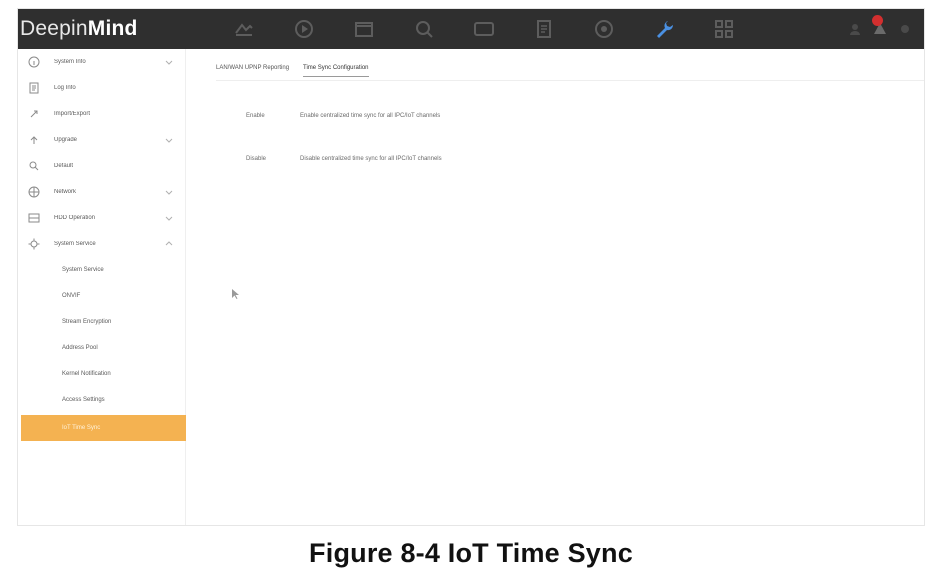  I want to click on enable-option-label: Enable, so click(266, 116).